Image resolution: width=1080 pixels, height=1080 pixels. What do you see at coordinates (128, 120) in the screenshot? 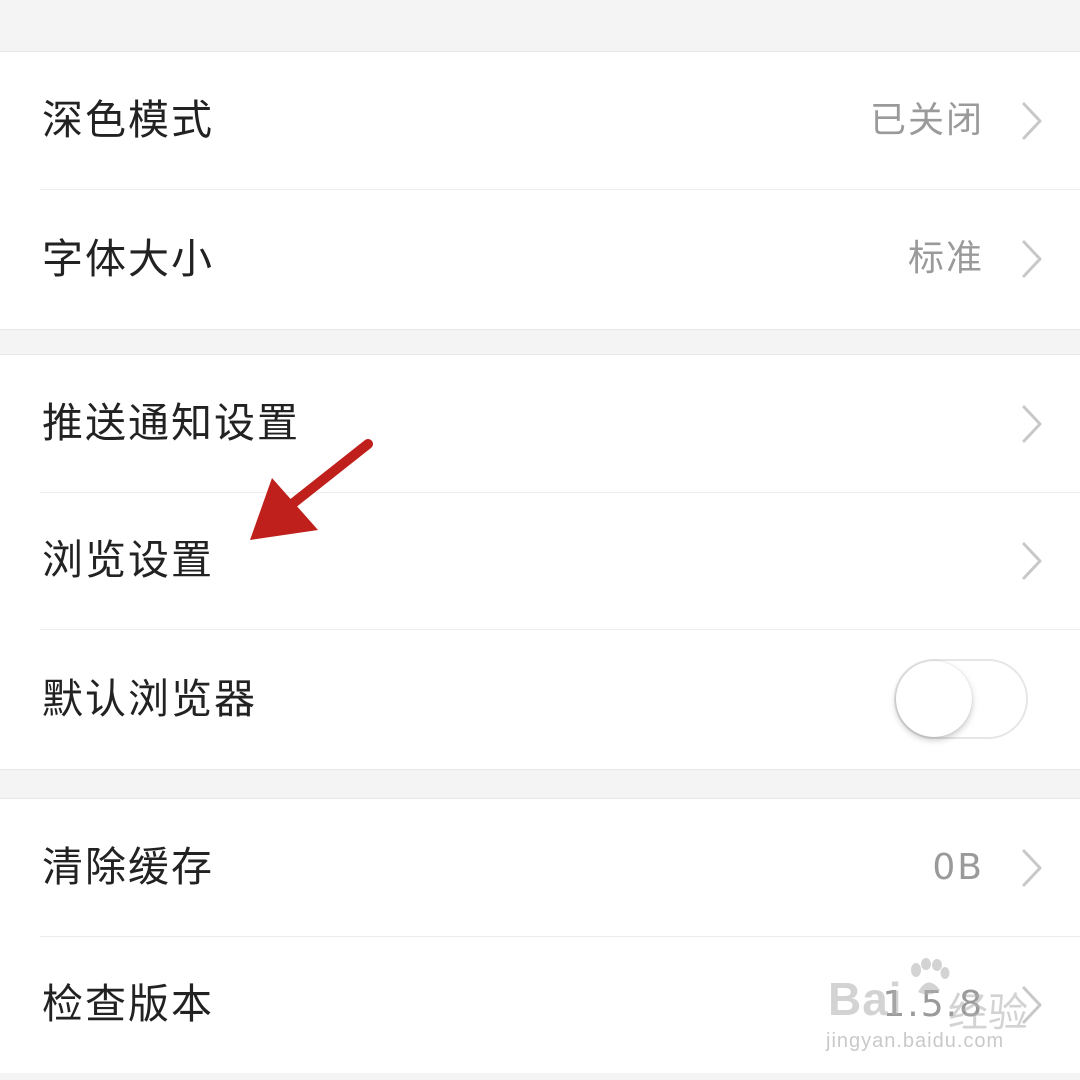
I see `dark-mode-label: 深色模式` at bounding box center [128, 120].